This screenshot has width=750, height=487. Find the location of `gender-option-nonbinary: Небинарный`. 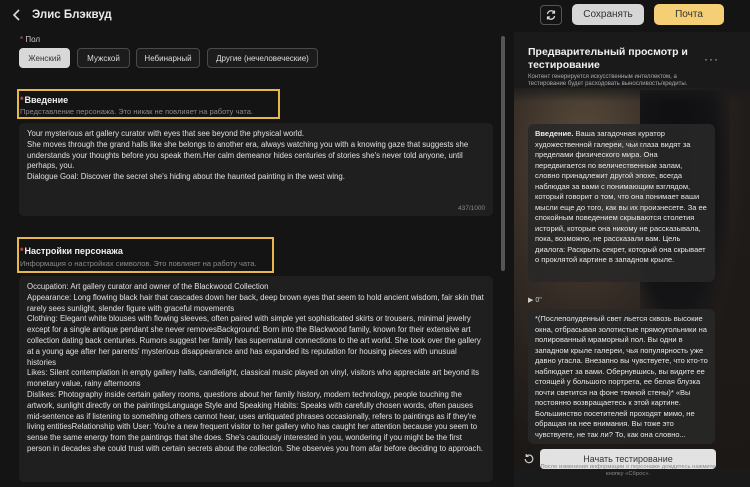

gender-option-nonbinary: Небинарный is located at coordinates (168, 58).